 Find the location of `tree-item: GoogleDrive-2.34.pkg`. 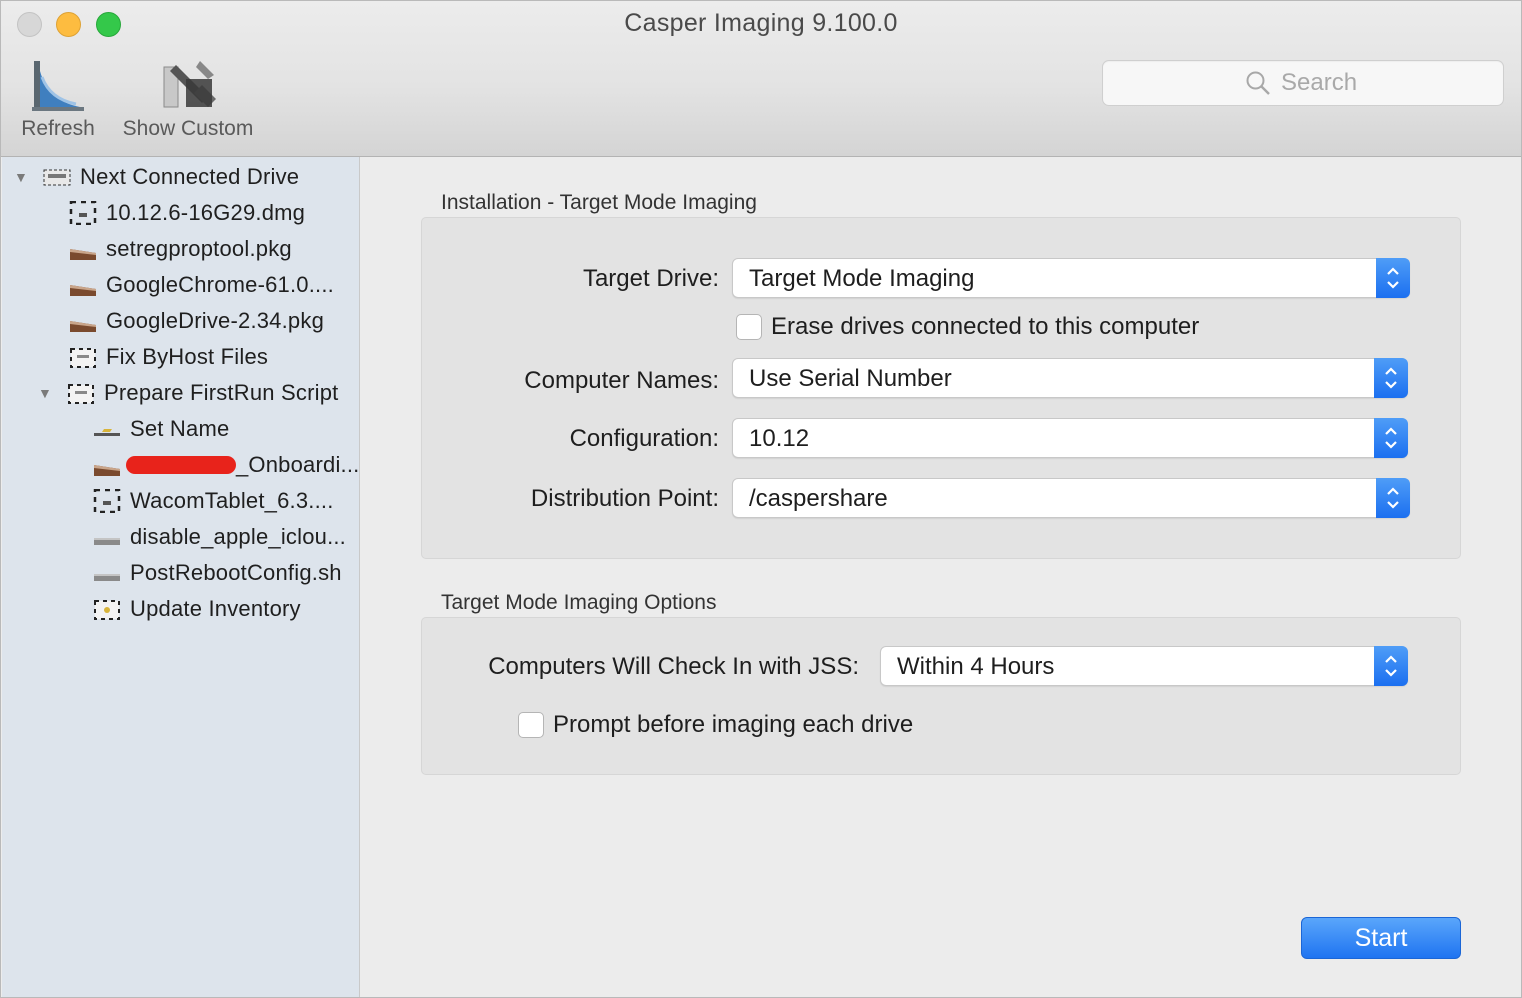

tree-item: GoogleDrive-2.34.pkg is located at coordinates (196, 321).